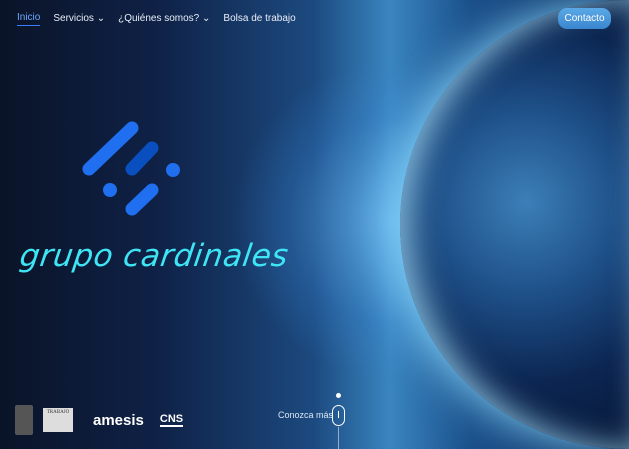  What do you see at coordinates (305, 415) in the screenshot?
I see `scroll-label: Conozca más` at bounding box center [305, 415].